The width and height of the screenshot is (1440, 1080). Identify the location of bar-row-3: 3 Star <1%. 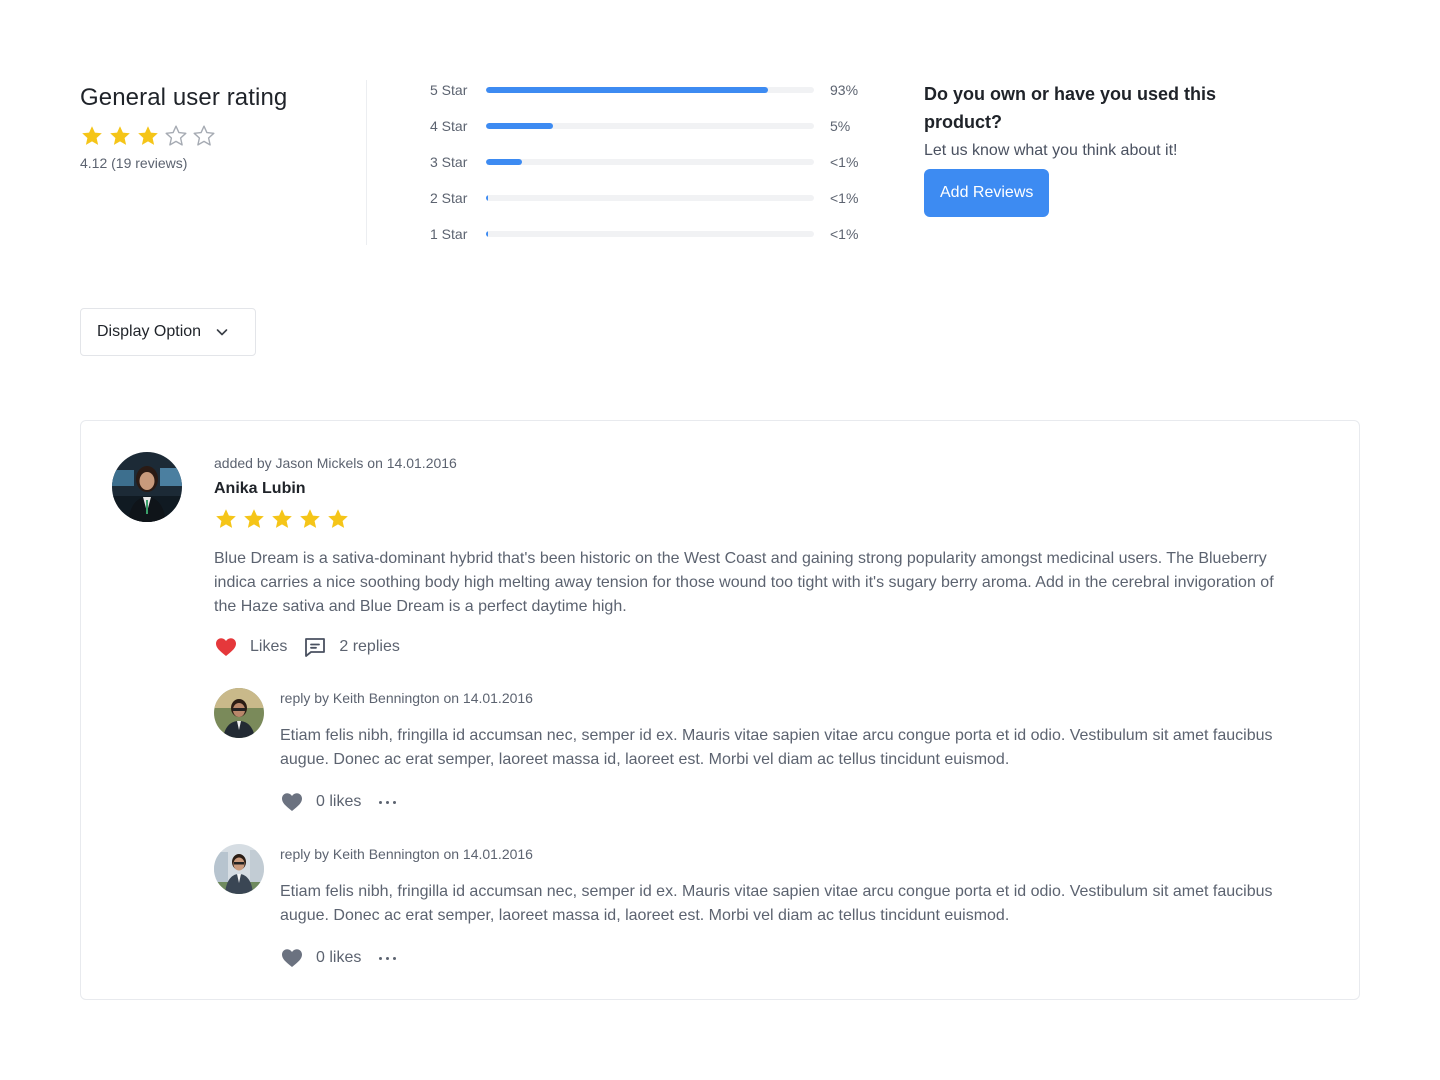
(650, 162).